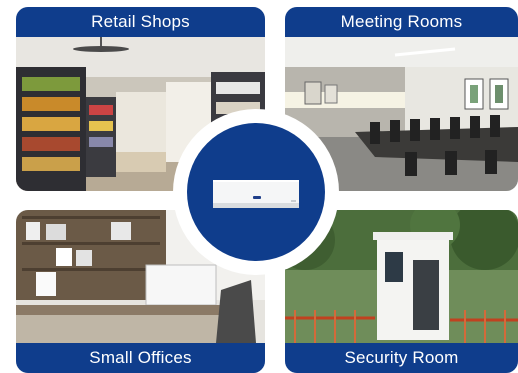 This screenshot has height=373, width=518. Describe the element at coordinates (401, 358) in the screenshot. I see `security-room-label: Security Room` at that location.